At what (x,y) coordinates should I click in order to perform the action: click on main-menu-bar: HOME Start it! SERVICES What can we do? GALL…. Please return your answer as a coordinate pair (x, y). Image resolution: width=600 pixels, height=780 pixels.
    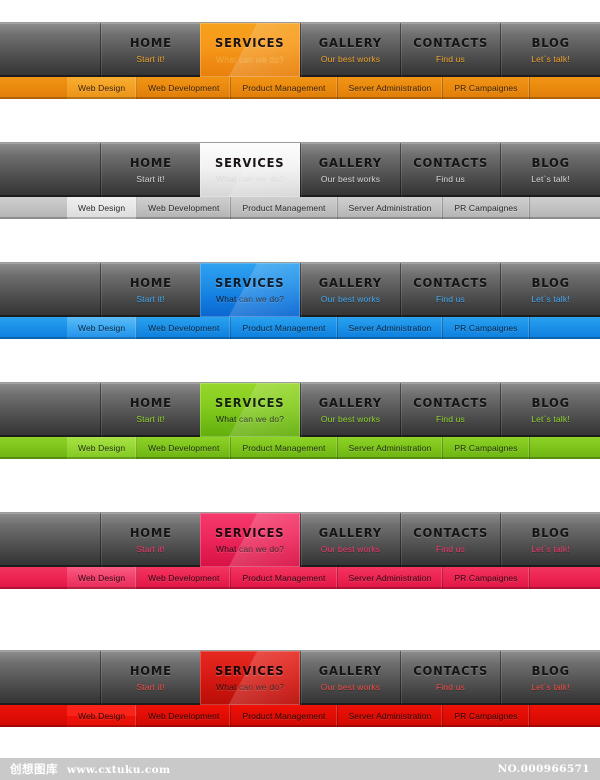
    Looking at the image, I should click on (300, 677).